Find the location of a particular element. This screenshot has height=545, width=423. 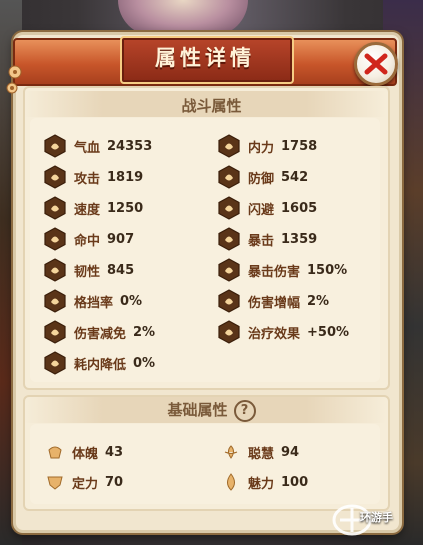

stat-row: 格挡率 0% is located at coordinates (93, 301).